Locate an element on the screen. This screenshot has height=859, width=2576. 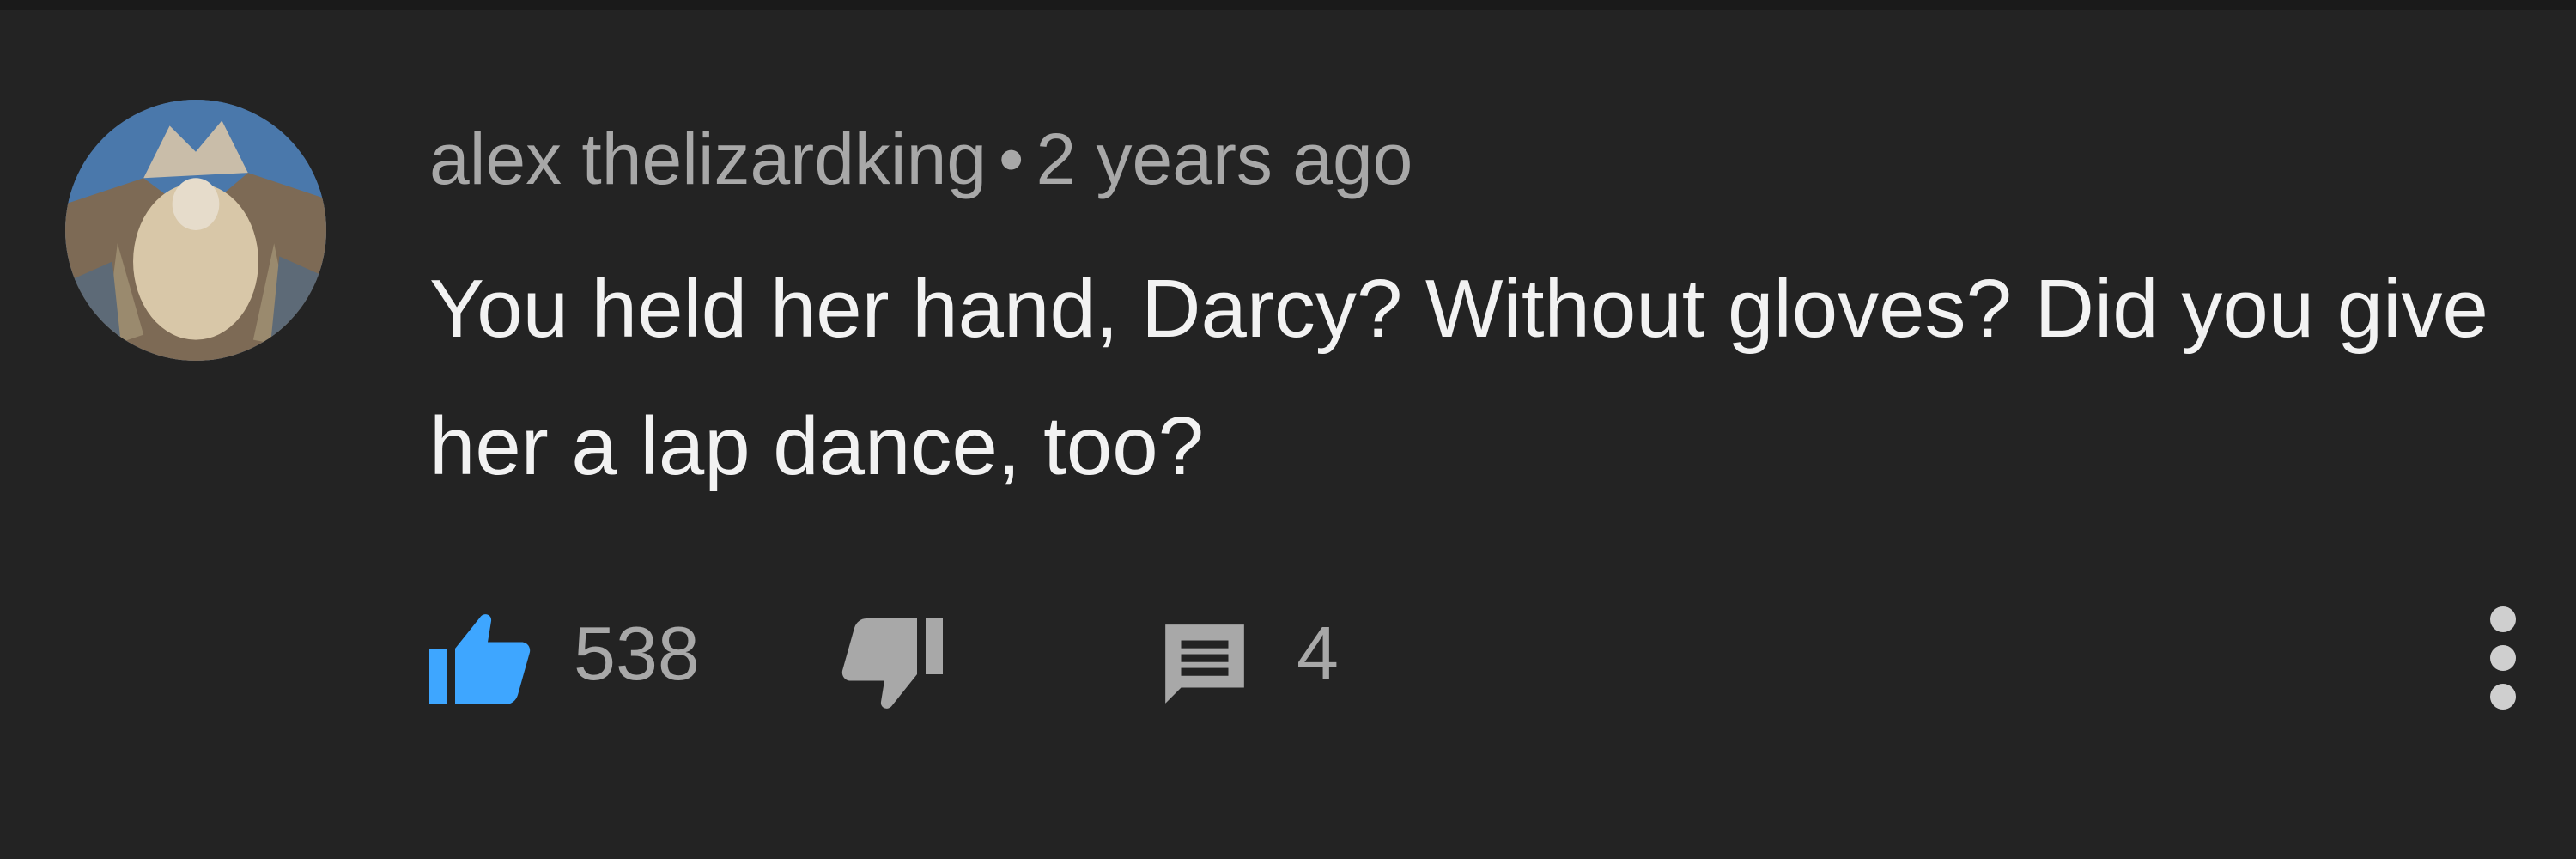
more-options-button is located at coordinates (2503, 658).